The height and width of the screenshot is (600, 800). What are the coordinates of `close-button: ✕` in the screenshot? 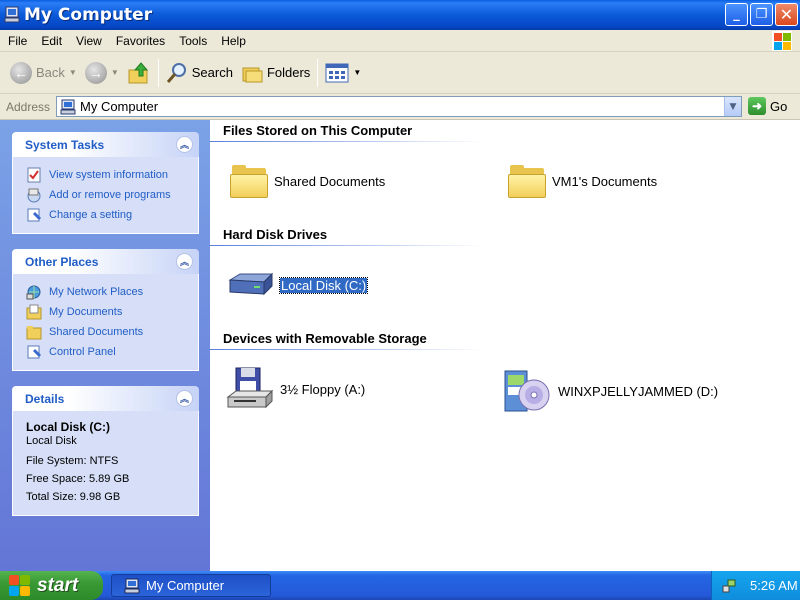 It's located at (786, 14).